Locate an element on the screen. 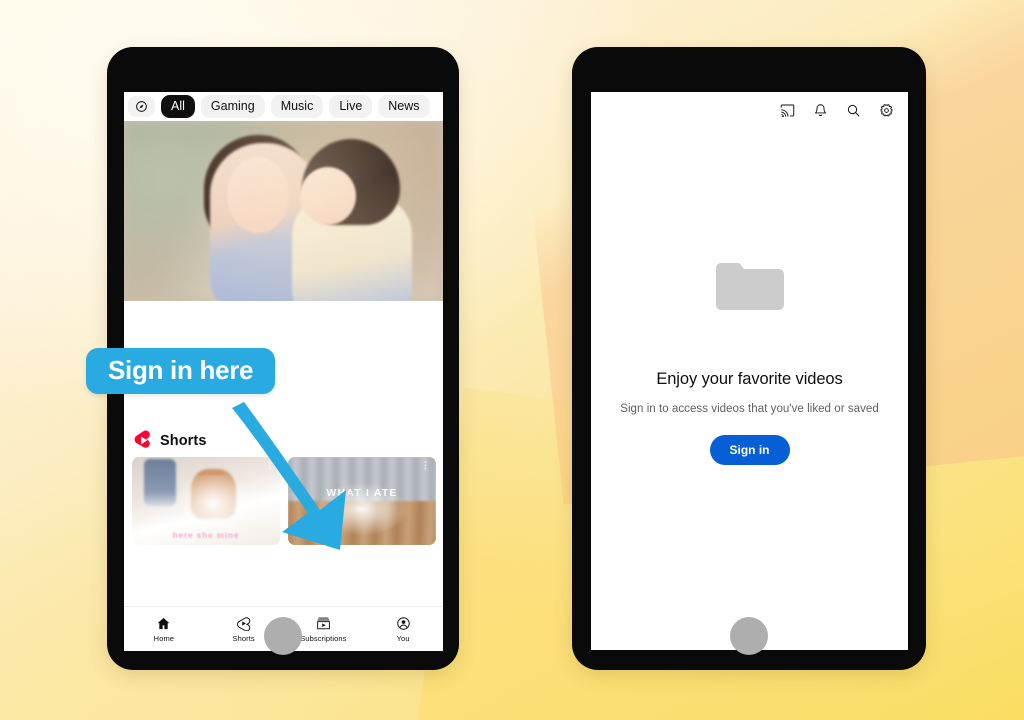 The image size is (1024, 720). chip-all: All is located at coordinates (178, 106).